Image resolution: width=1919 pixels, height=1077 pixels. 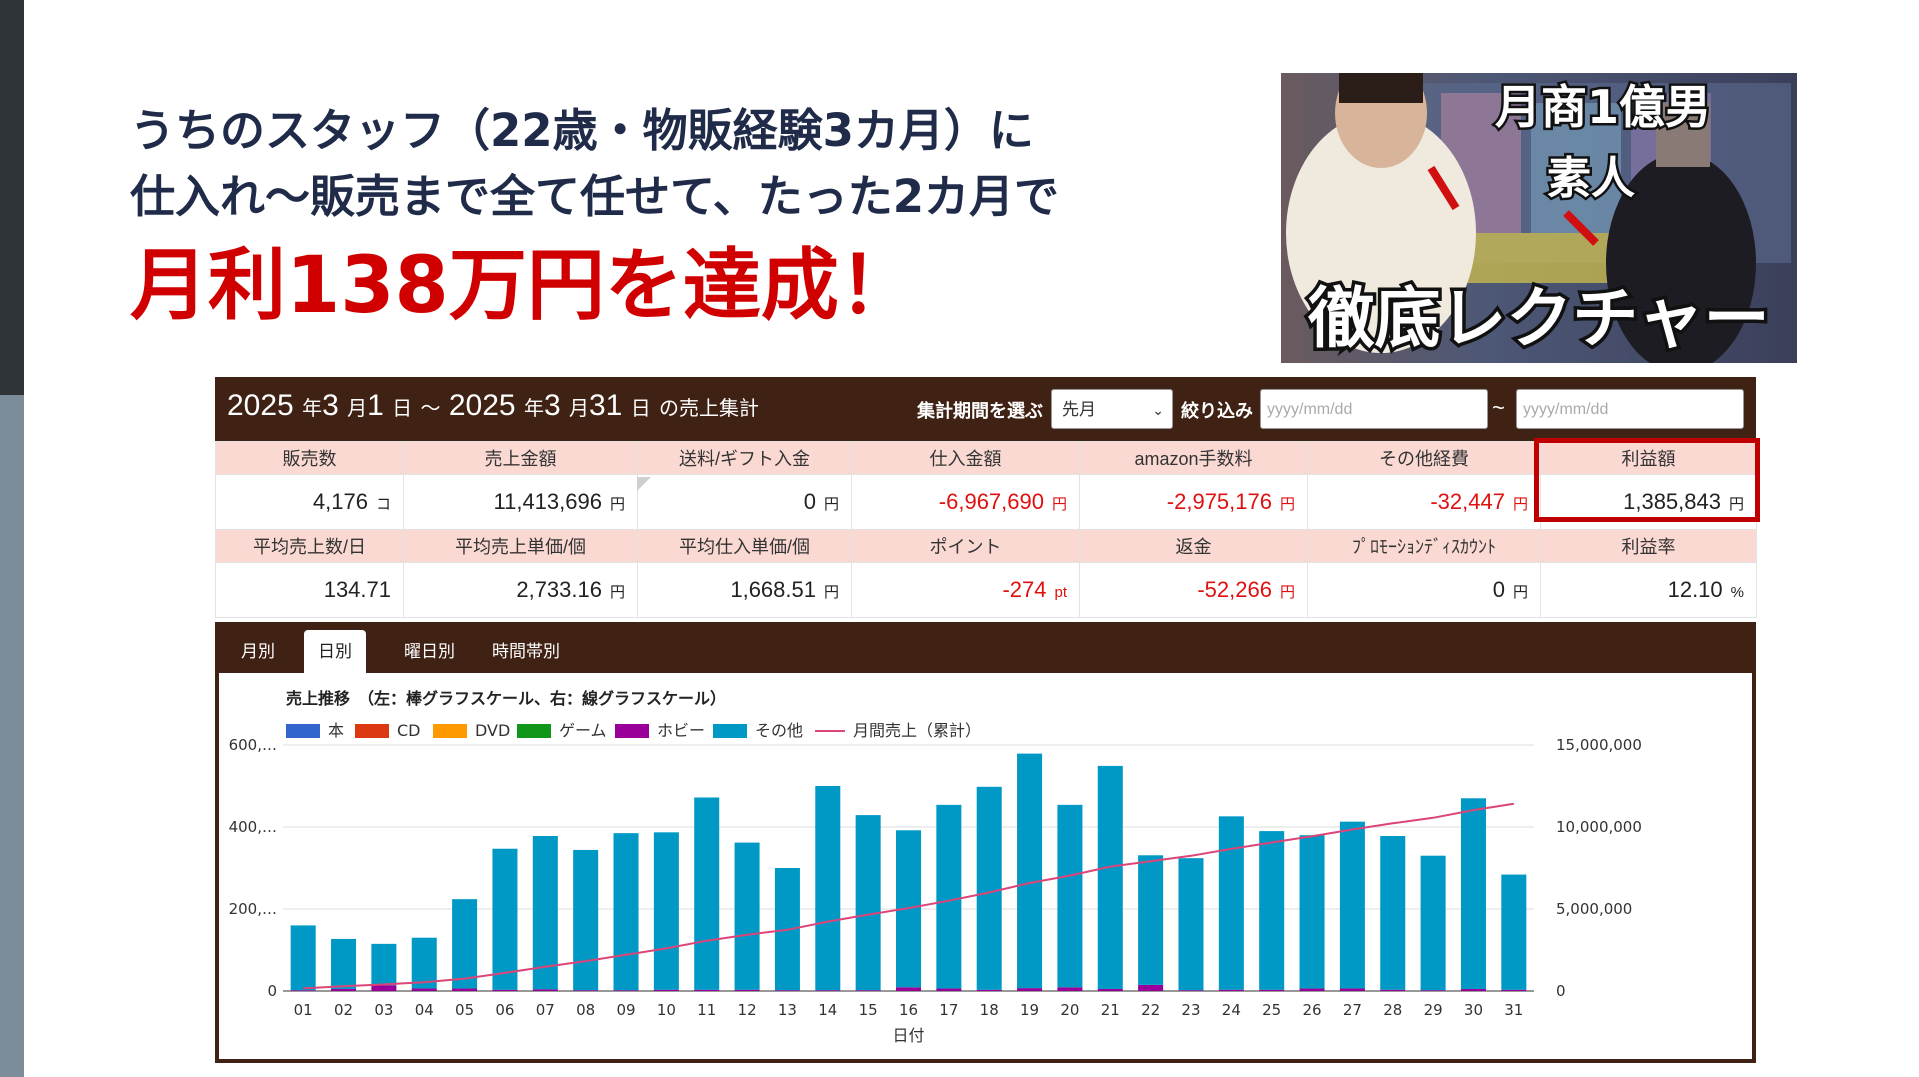 I want to click on period-select: 先月 ⌄, so click(x=1112, y=409).